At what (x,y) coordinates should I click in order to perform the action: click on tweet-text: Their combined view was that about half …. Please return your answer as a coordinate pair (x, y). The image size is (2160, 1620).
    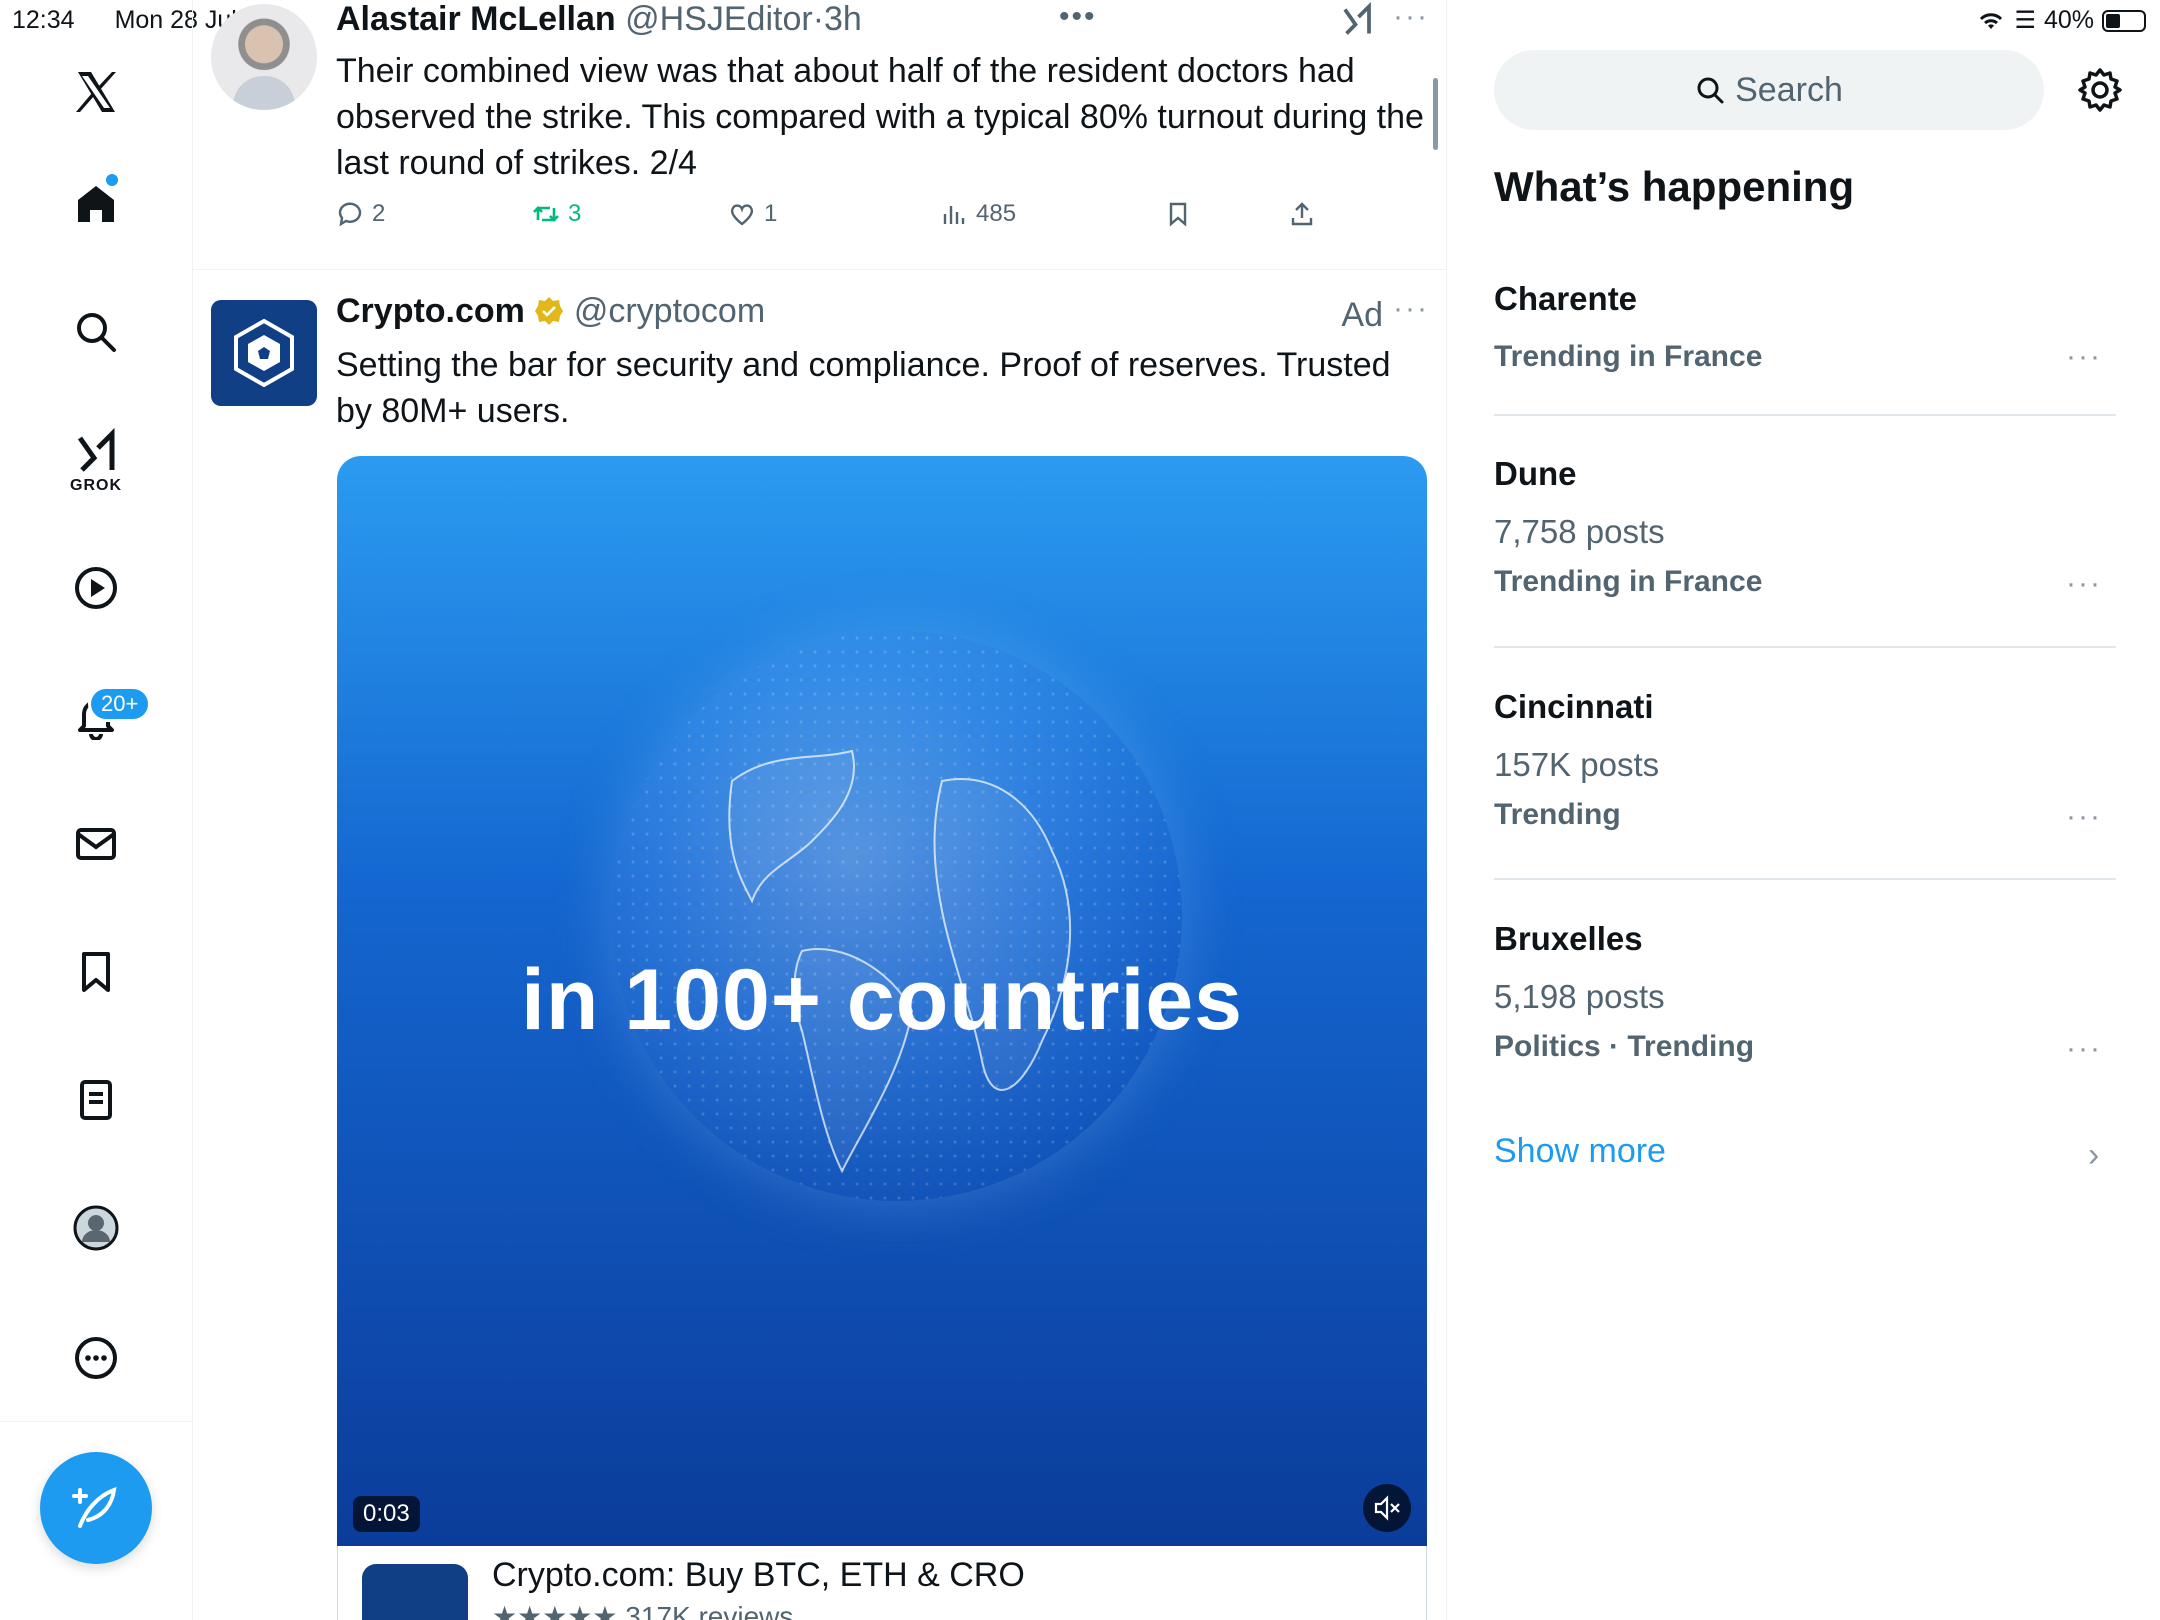
    Looking at the image, I should click on (880, 117).